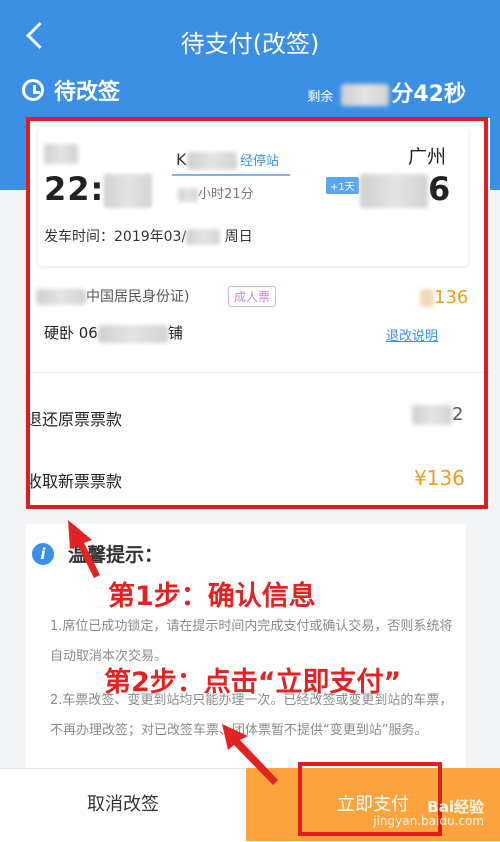 This screenshot has width=500, height=842. I want to click on arrow-step2, so click(250, 754).